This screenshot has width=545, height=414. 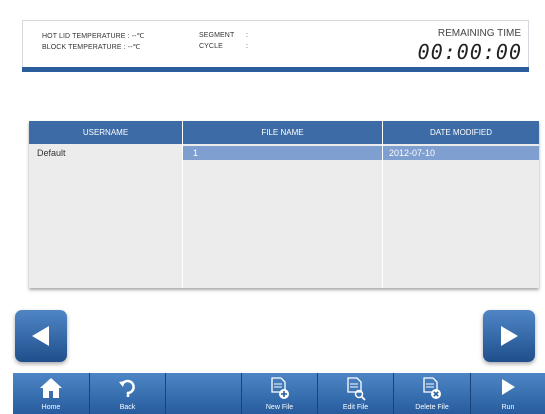 I want to click on remaining-time-label: REMAINING TIME, so click(x=479, y=33).